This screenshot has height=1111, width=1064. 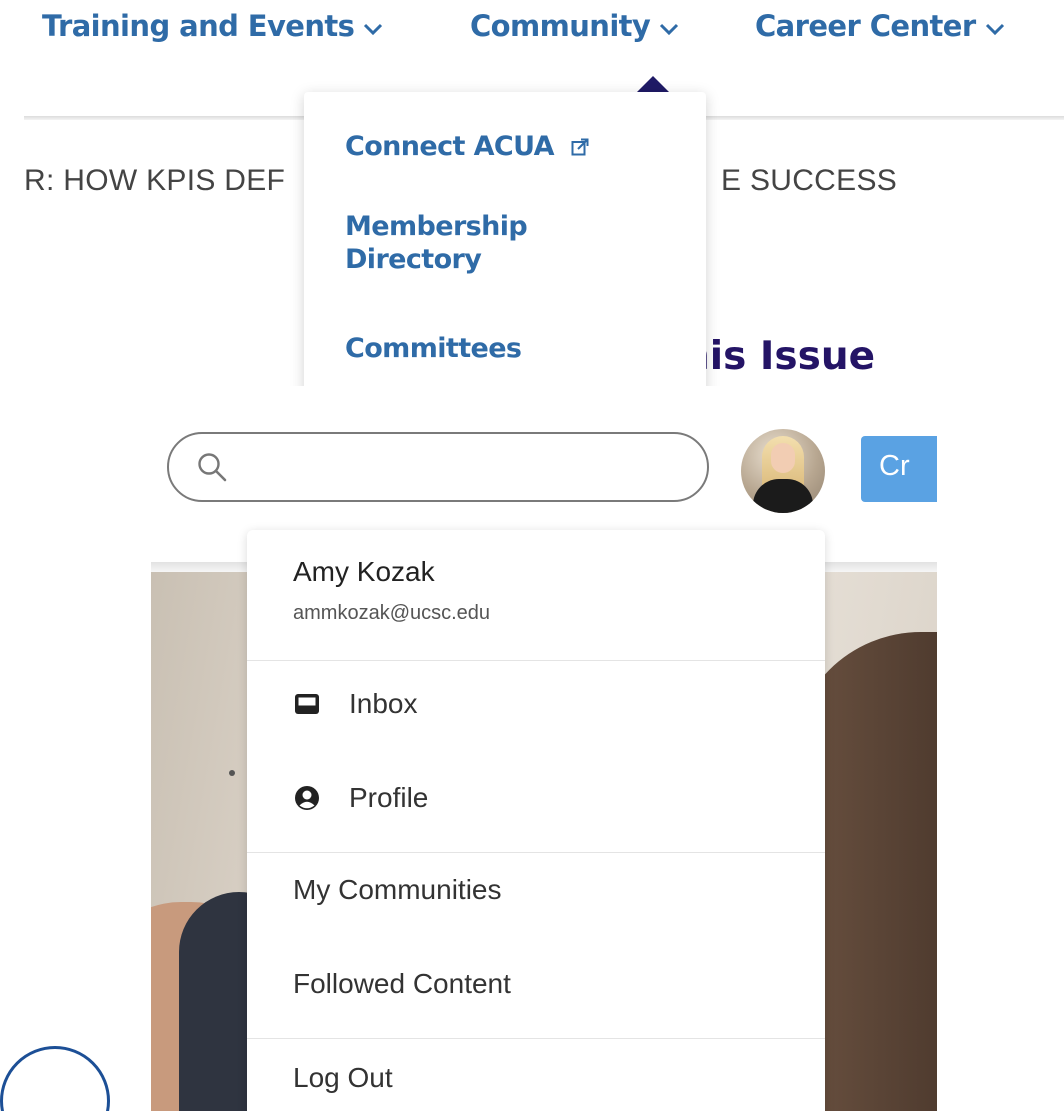 I want to click on menu-item-committees: Committees, so click(x=433, y=348).